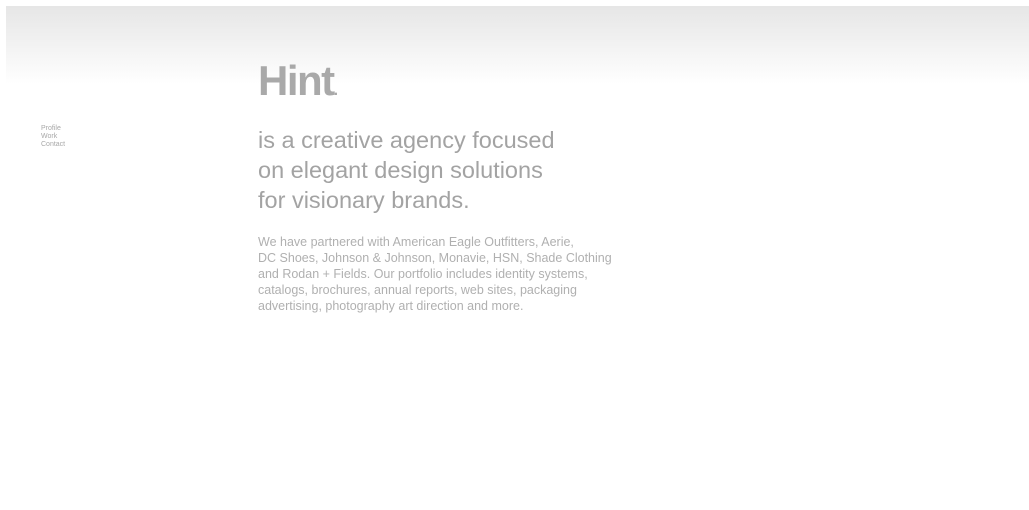 The height and width of the screenshot is (510, 1029). What do you see at coordinates (364, 200) in the screenshot?
I see `tagline-line: for visionary brands.` at bounding box center [364, 200].